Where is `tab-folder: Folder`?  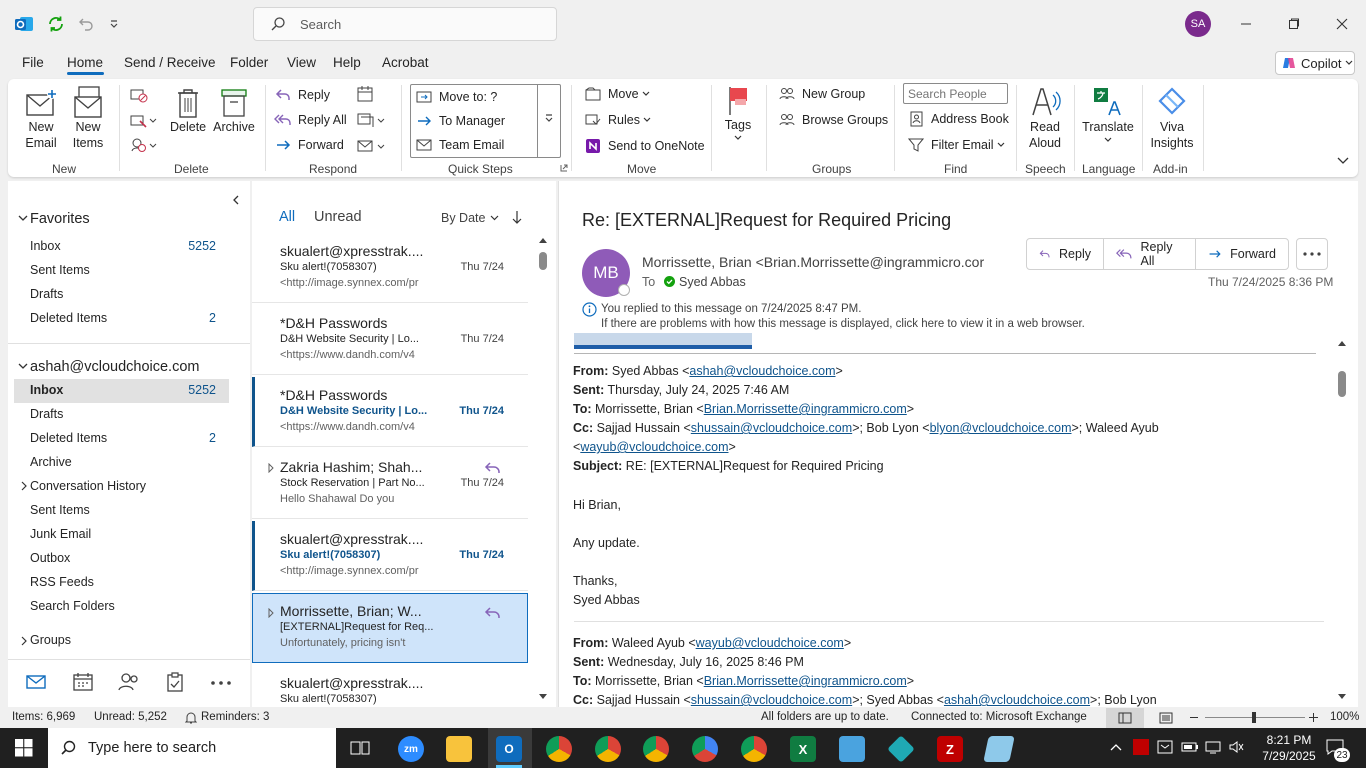 tab-folder: Folder is located at coordinates (249, 62).